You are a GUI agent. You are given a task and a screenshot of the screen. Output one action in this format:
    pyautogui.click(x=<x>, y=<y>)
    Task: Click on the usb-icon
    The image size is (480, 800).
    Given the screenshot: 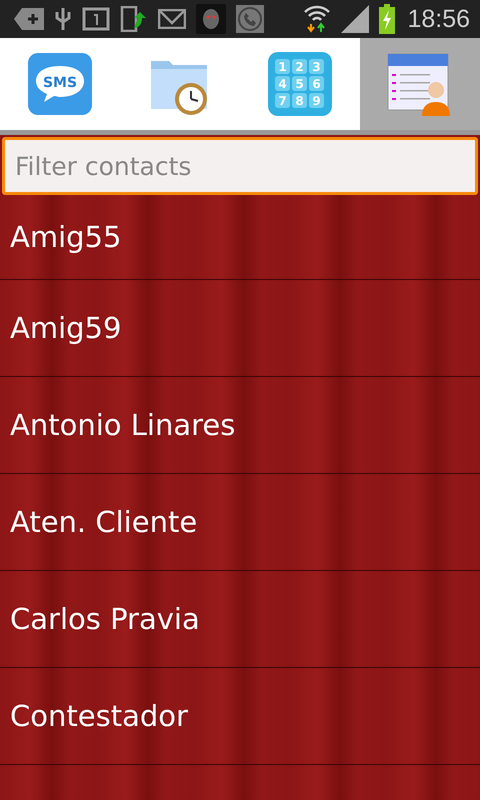 What is the action you would take?
    pyautogui.click(x=63, y=19)
    